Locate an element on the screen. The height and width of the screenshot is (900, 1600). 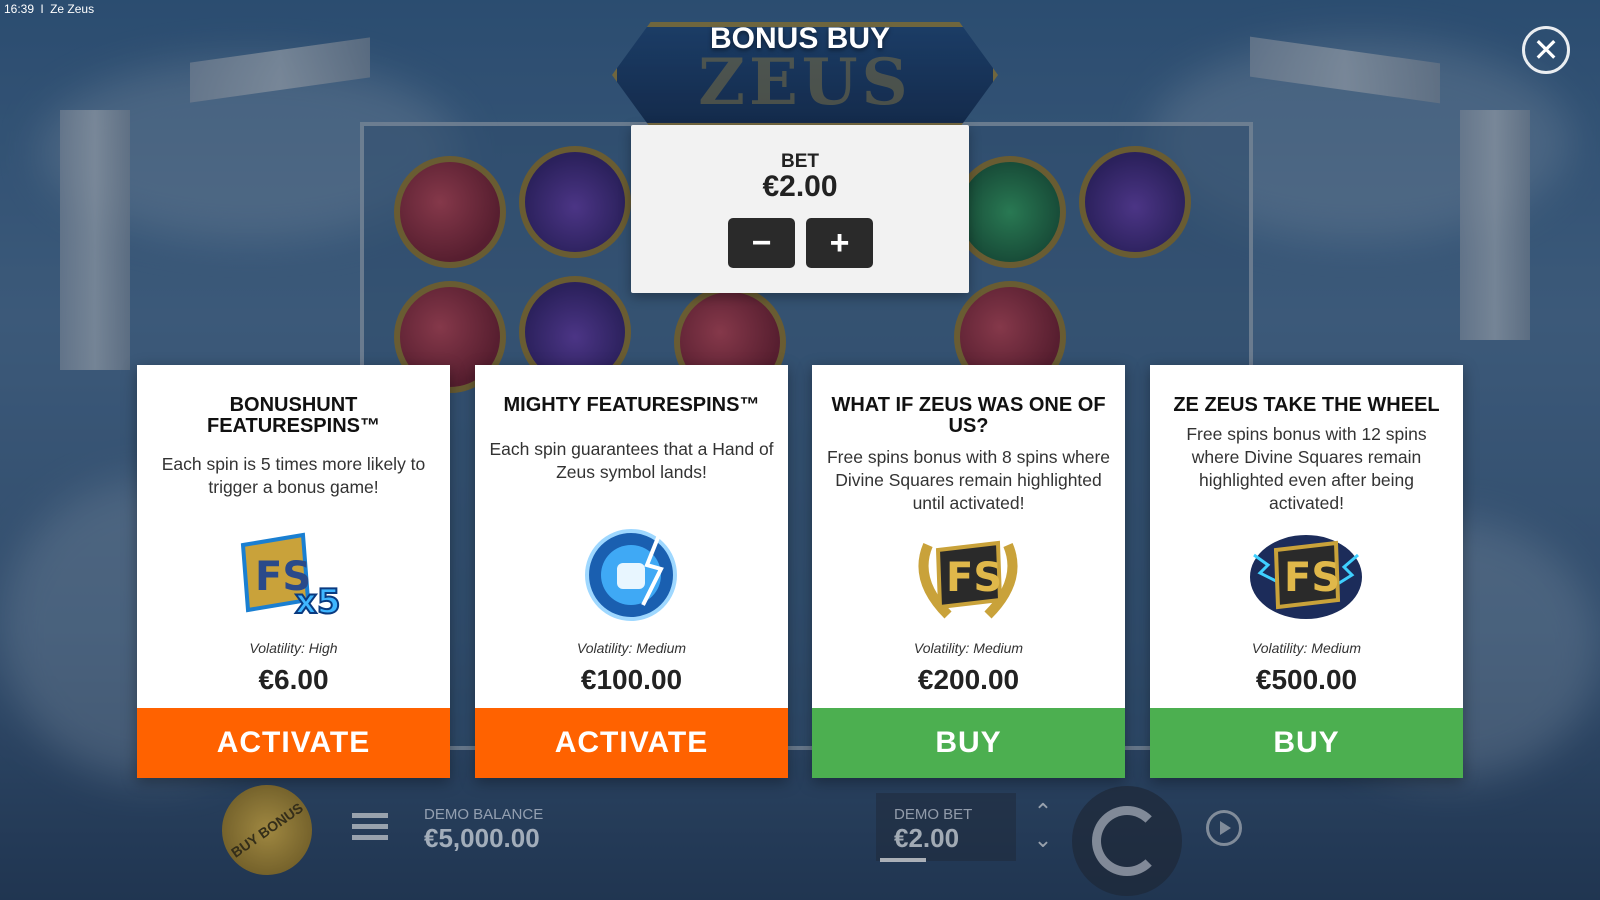
card-title: WHAT IF ZEUS WAS ONE OF US? is located at coordinates (968, 415).